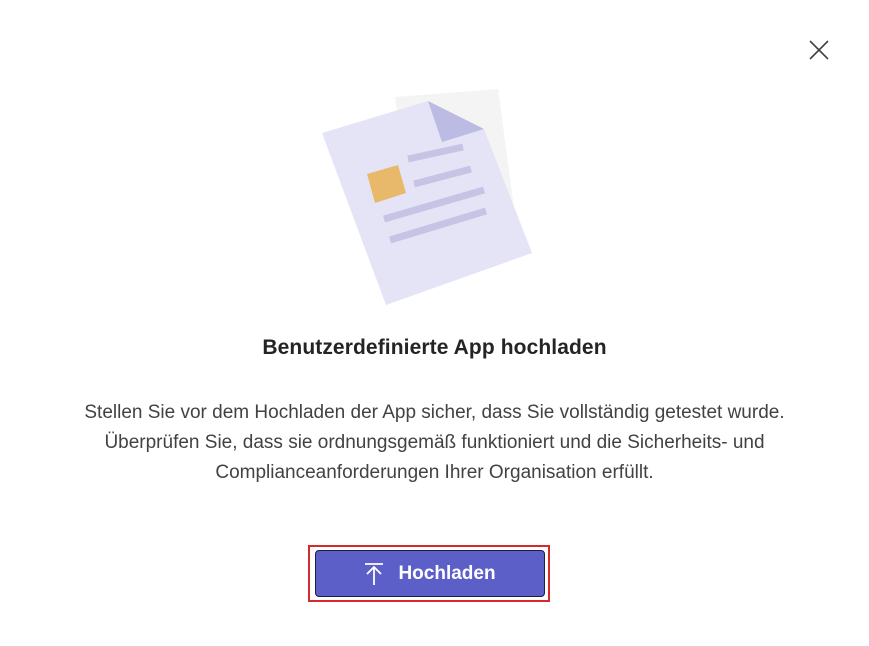  I want to click on dialog-title: Benutzerdefinierte App hochladen, so click(434, 347).